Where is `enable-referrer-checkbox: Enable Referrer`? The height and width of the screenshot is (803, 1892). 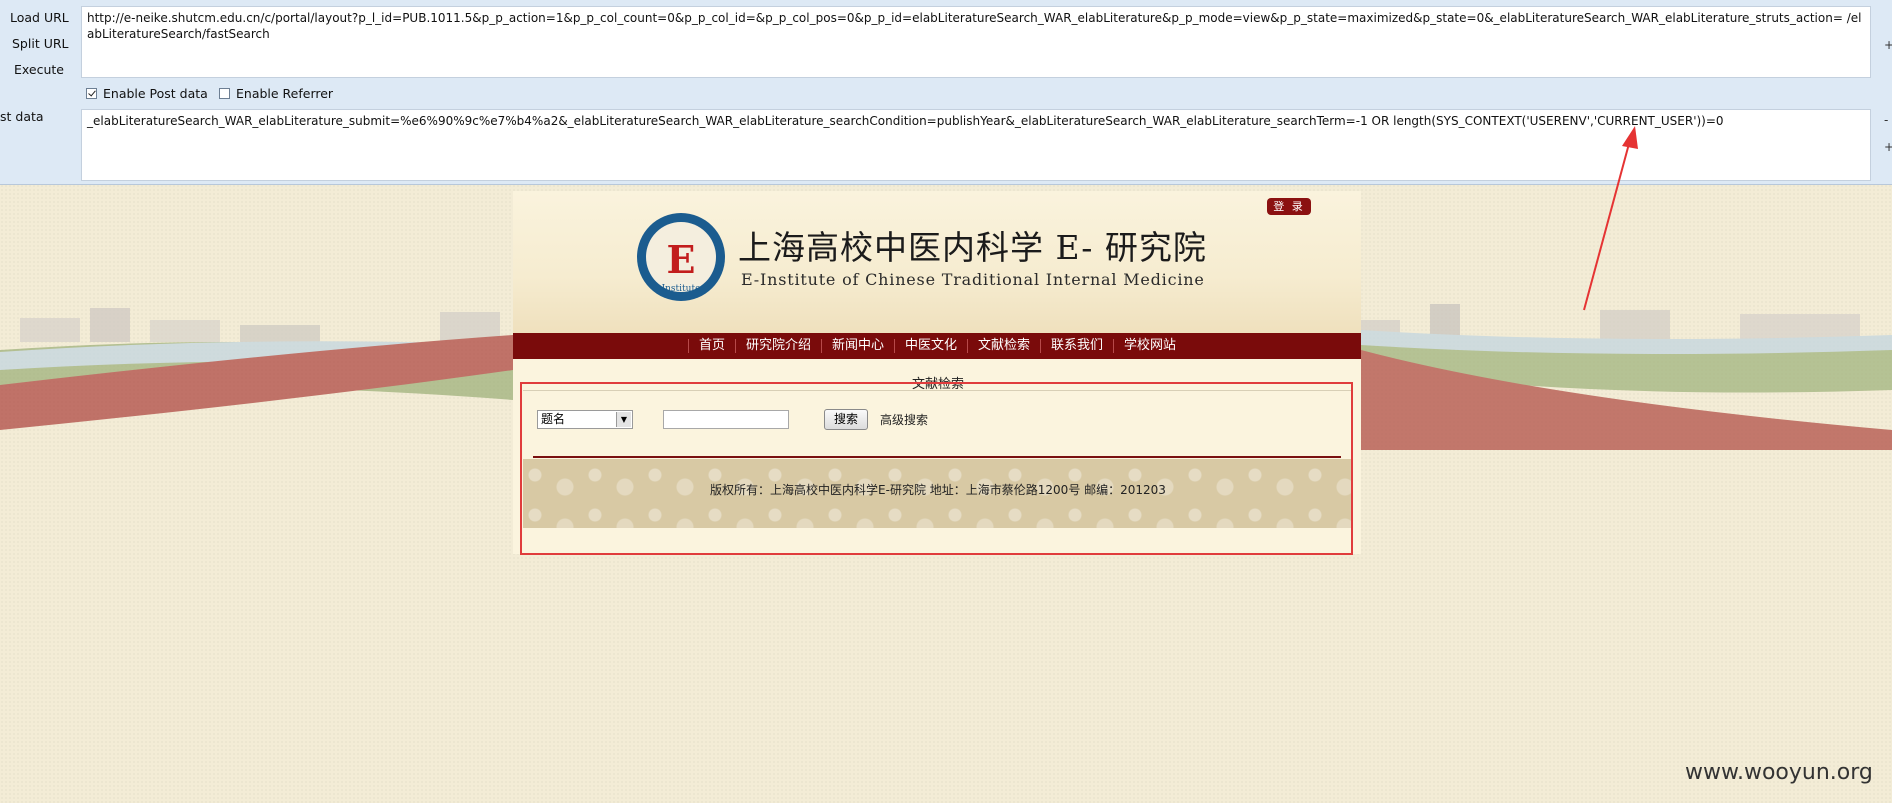
enable-referrer-checkbox: Enable Referrer is located at coordinates (276, 93).